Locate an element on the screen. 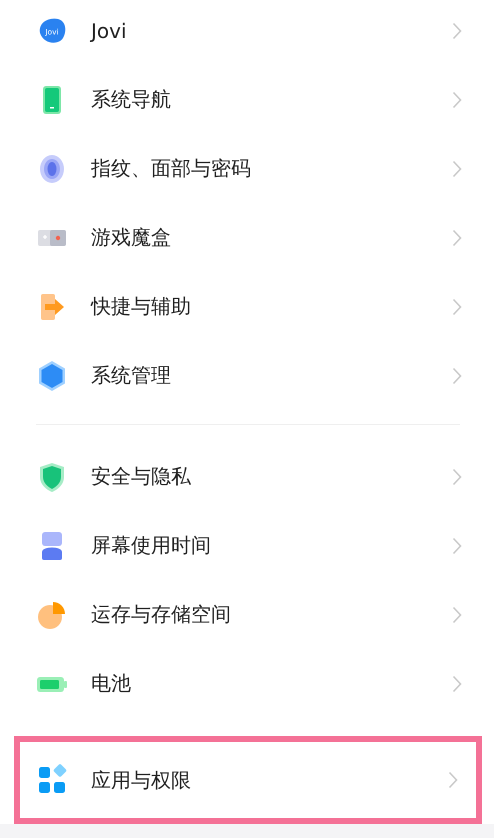  settings-item: 电池 is located at coordinates (247, 683).